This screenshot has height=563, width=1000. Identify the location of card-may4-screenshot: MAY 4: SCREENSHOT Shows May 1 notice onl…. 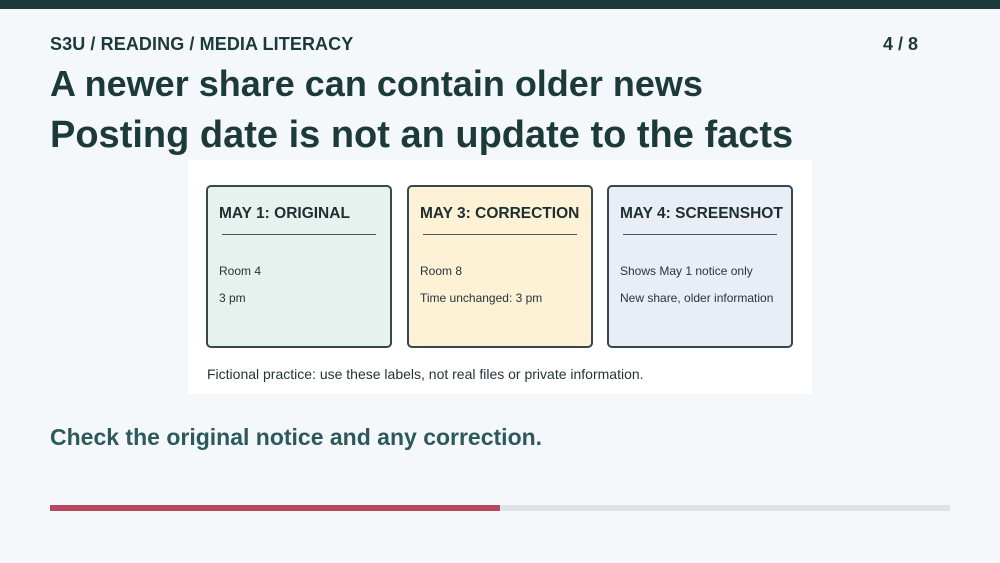
(700, 266).